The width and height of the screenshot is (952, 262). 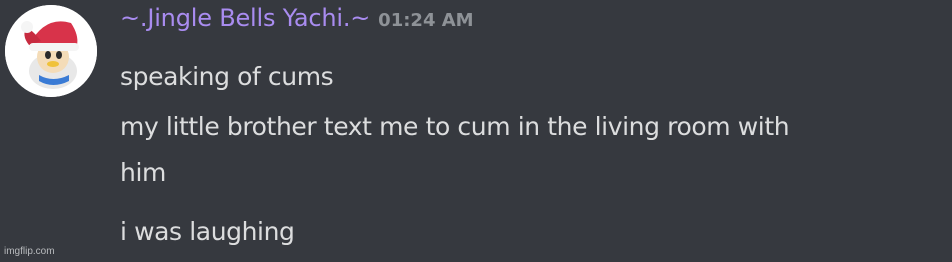 I want to click on message-line: speaking of cums, so click(x=227, y=76).